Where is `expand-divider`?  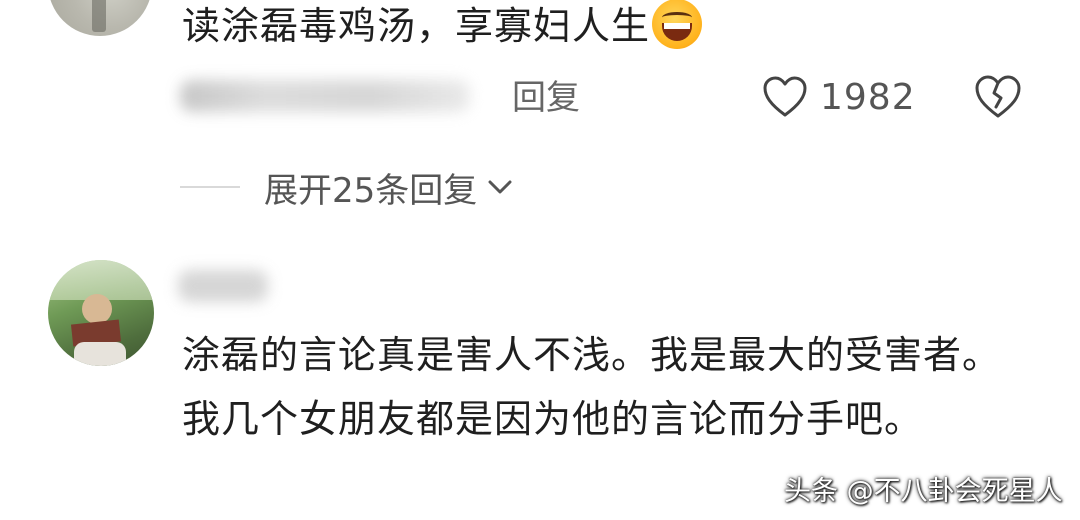
expand-divider is located at coordinates (210, 187).